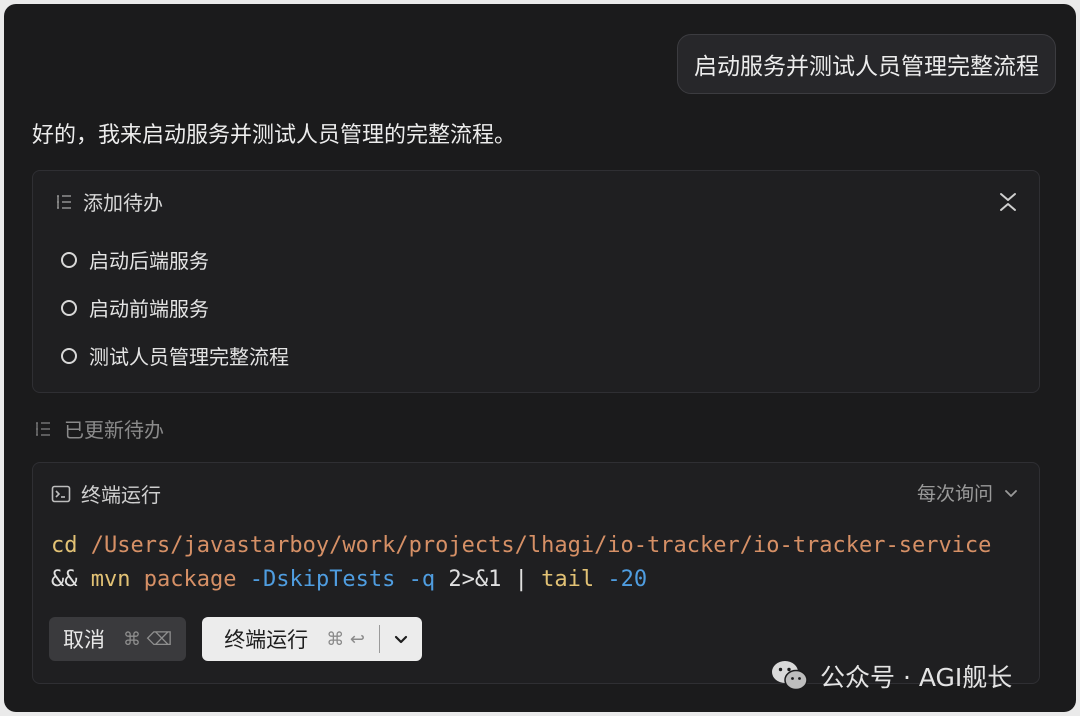 The height and width of the screenshot is (716, 1080). I want to click on todo-item: 启动后端服务, so click(135, 259).